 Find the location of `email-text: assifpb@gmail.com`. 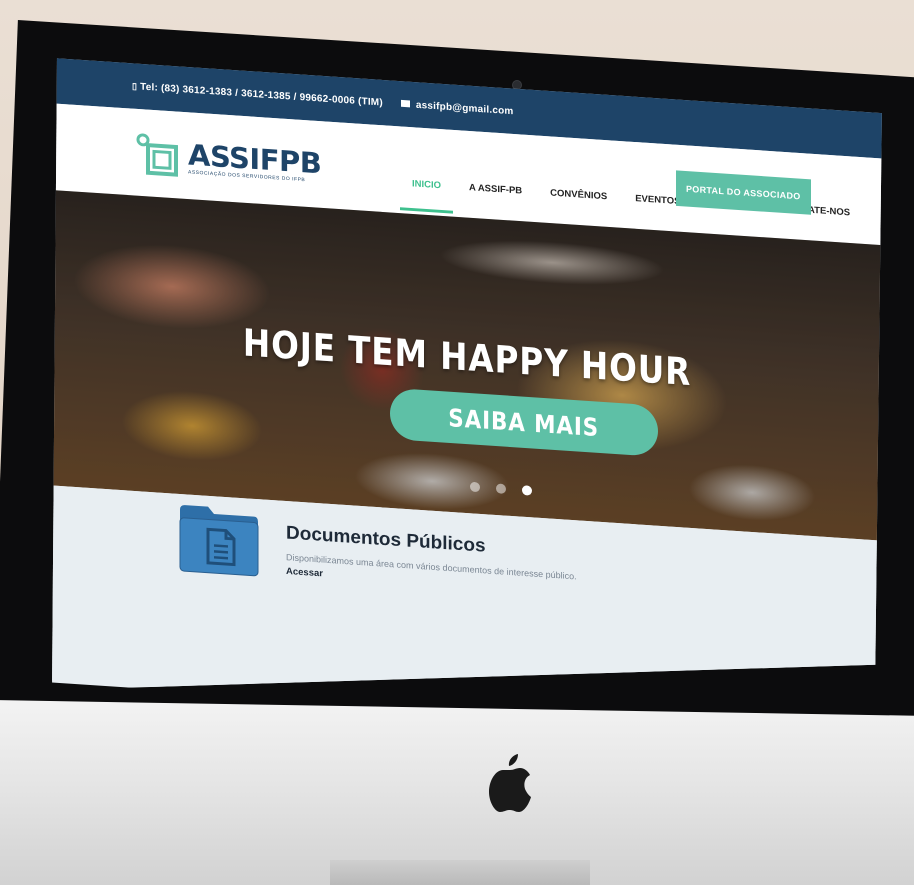

email-text: assifpb@gmail.com is located at coordinates (465, 107).